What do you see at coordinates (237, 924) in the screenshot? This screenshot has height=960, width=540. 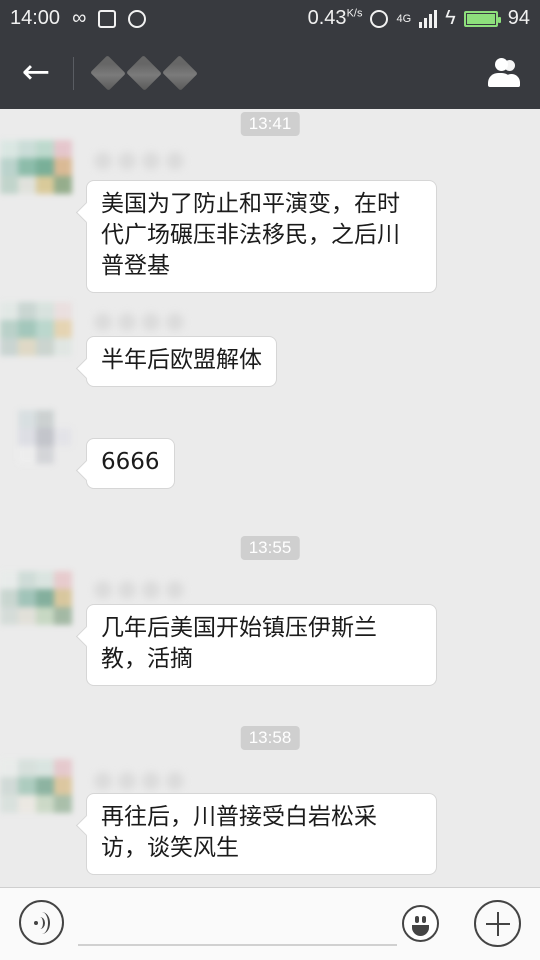 I see `message-input` at bounding box center [237, 924].